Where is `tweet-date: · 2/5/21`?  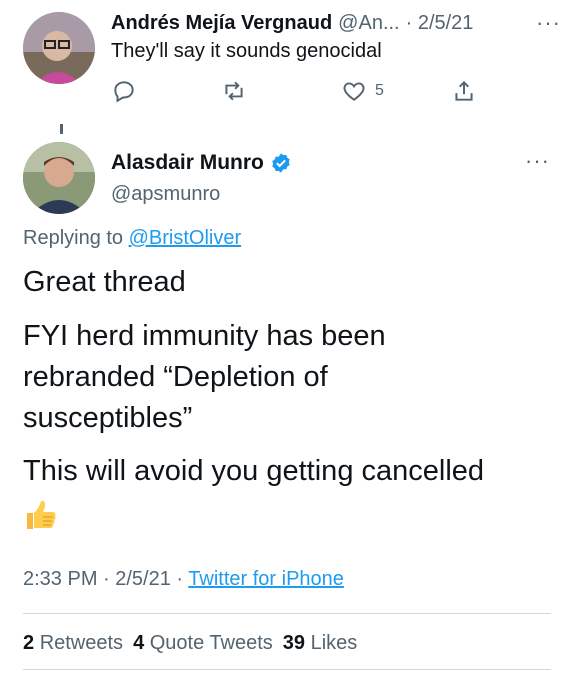
tweet-date: · 2/5/21 is located at coordinates (440, 23).